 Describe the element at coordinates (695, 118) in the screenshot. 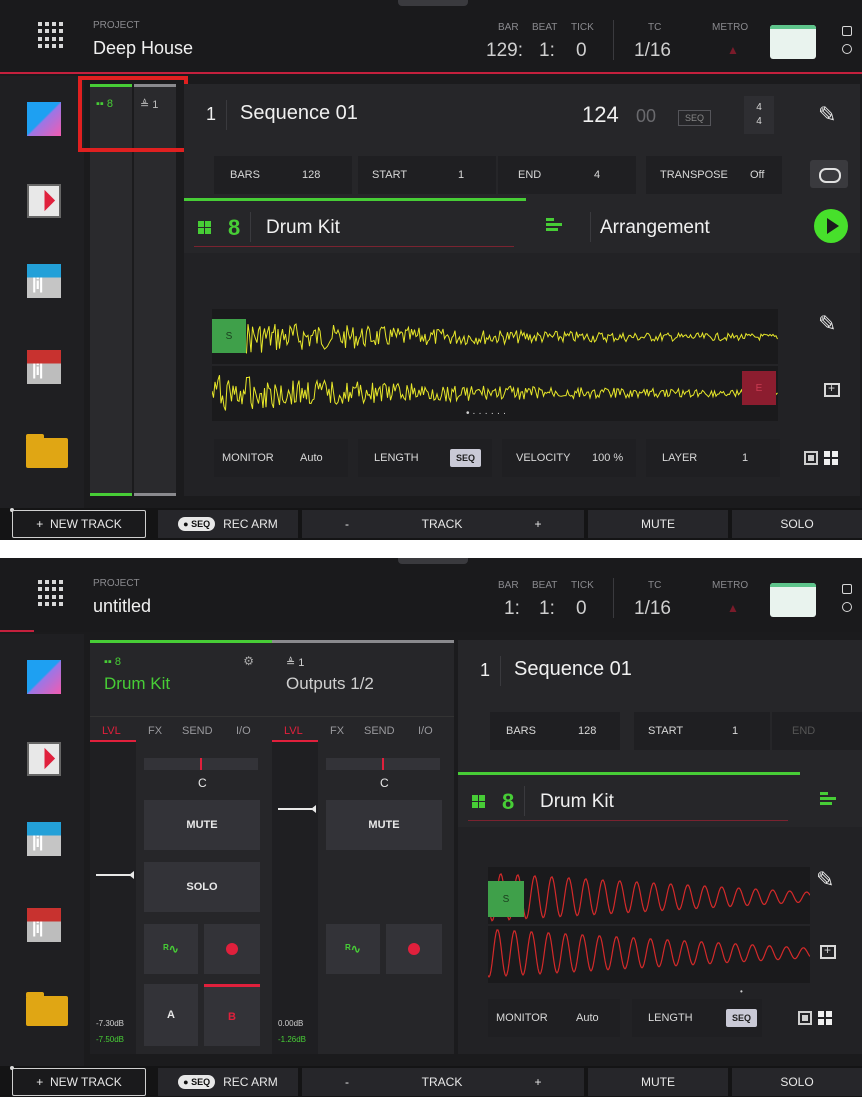

I see `tempo-source-badge: SEQ` at that location.